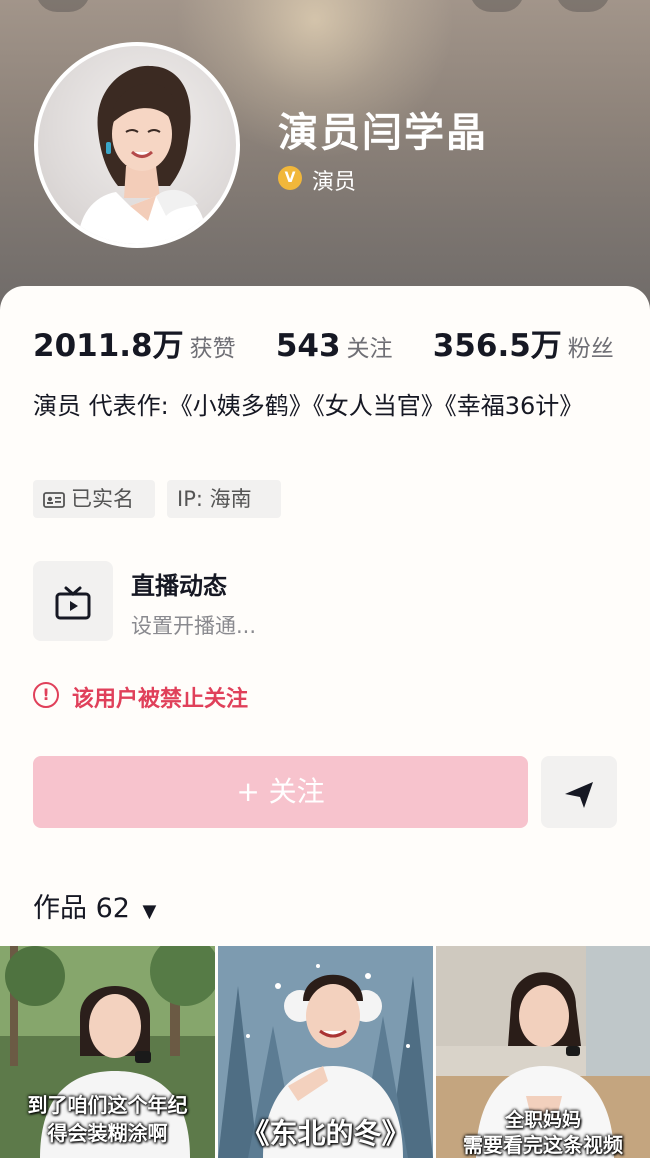  I want to click on live-status-tile, so click(73, 601).